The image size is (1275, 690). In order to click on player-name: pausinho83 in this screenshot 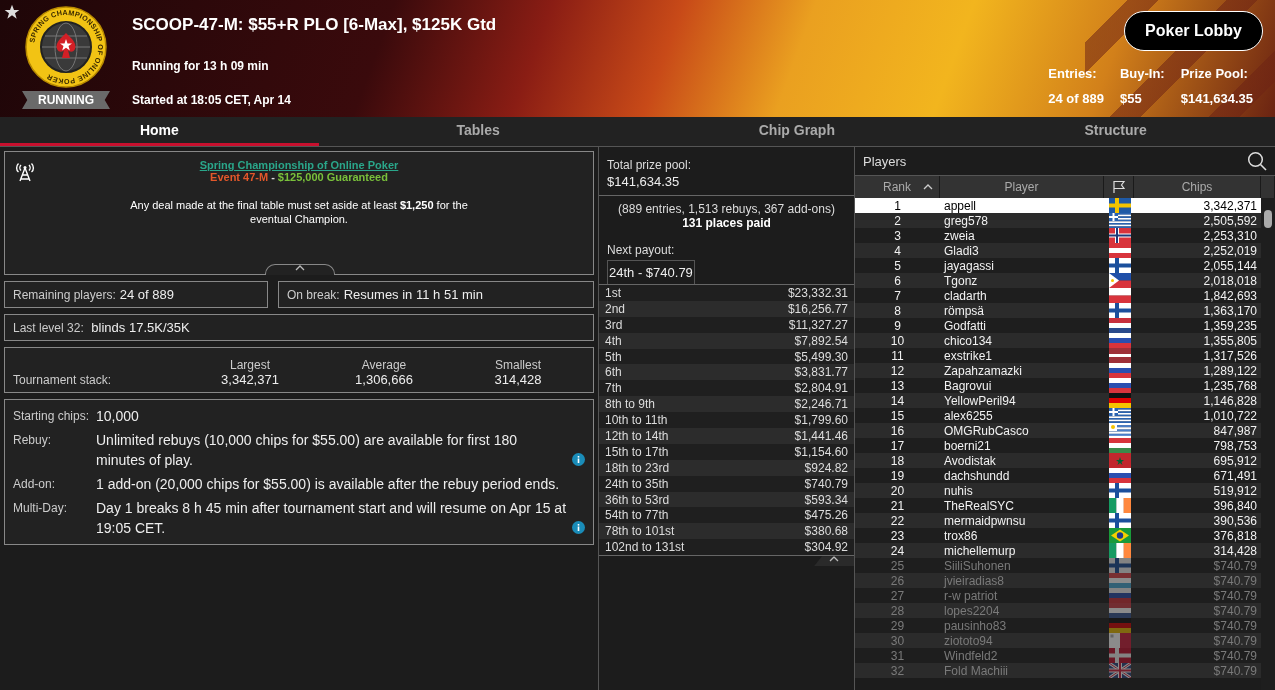, I will do `click(975, 625)`.